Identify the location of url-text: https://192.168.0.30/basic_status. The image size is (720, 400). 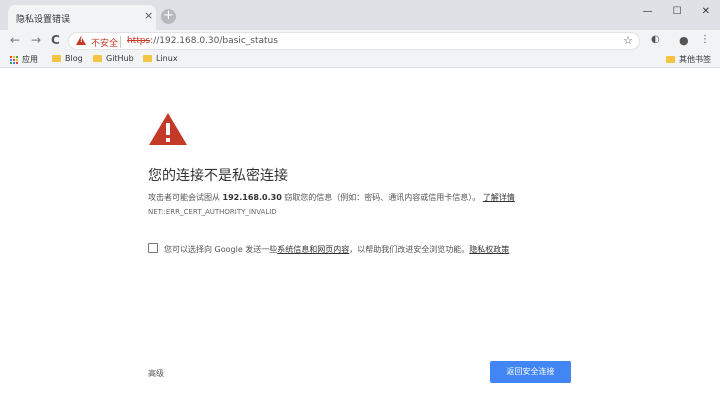
(202, 41).